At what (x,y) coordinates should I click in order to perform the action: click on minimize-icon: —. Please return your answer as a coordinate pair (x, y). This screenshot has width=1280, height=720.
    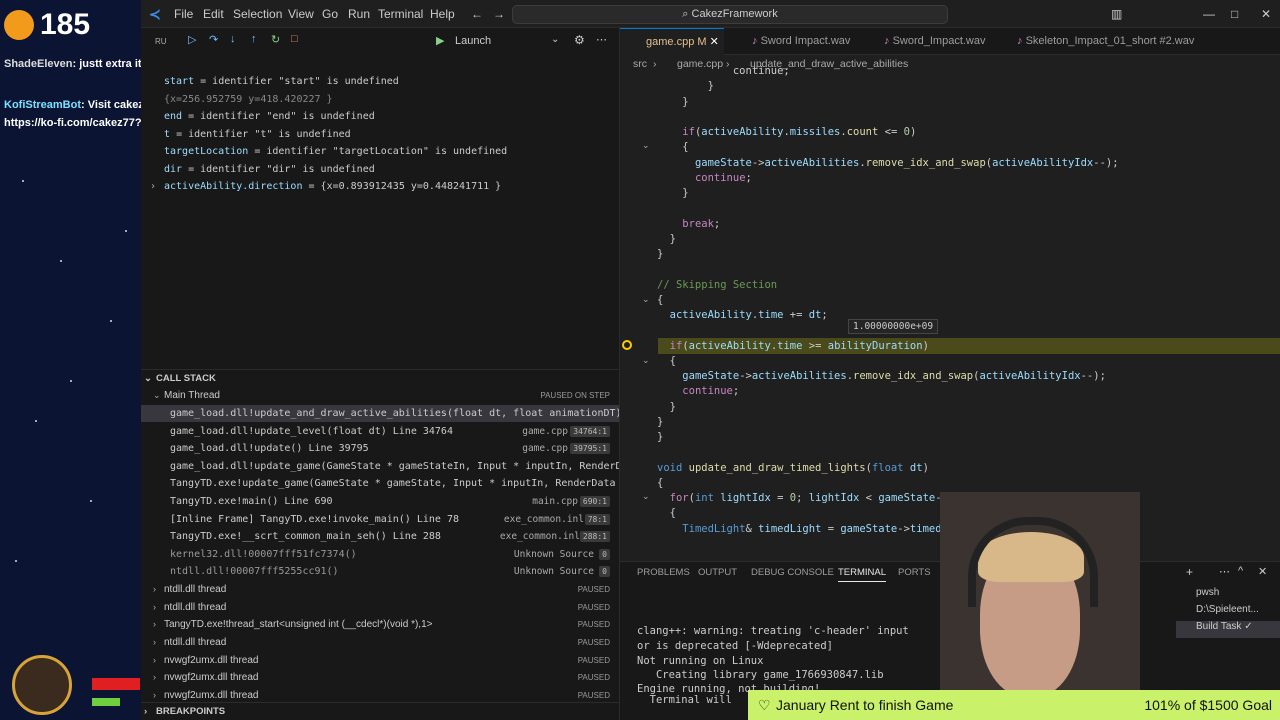
    Looking at the image, I should click on (1209, 14).